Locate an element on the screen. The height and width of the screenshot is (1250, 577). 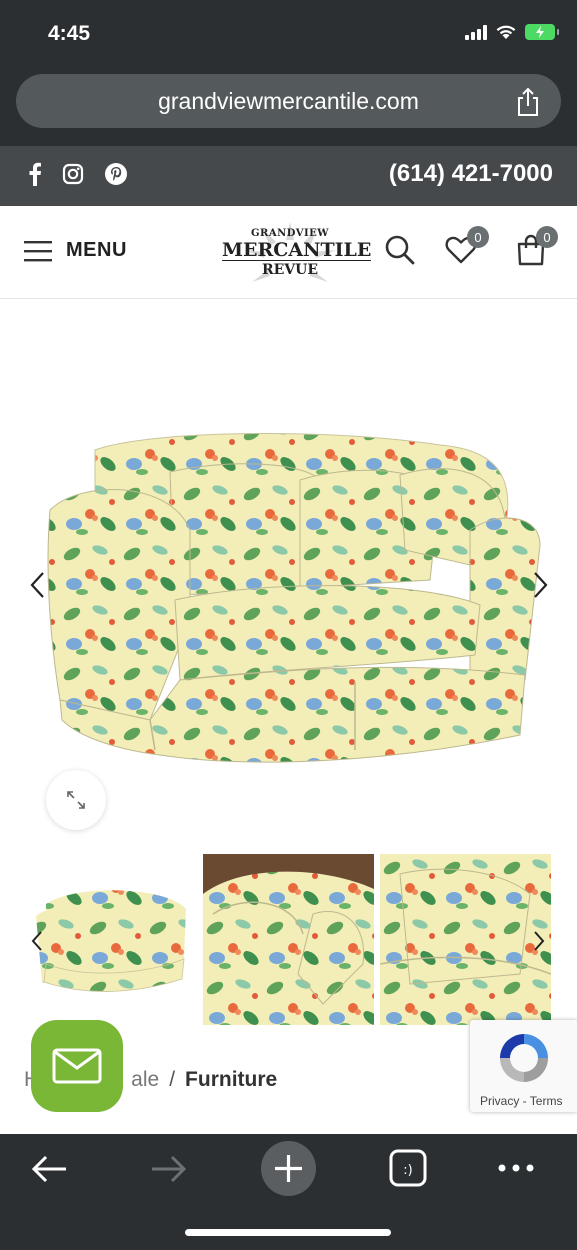
more-options-icon is located at coordinates (516, 1168).